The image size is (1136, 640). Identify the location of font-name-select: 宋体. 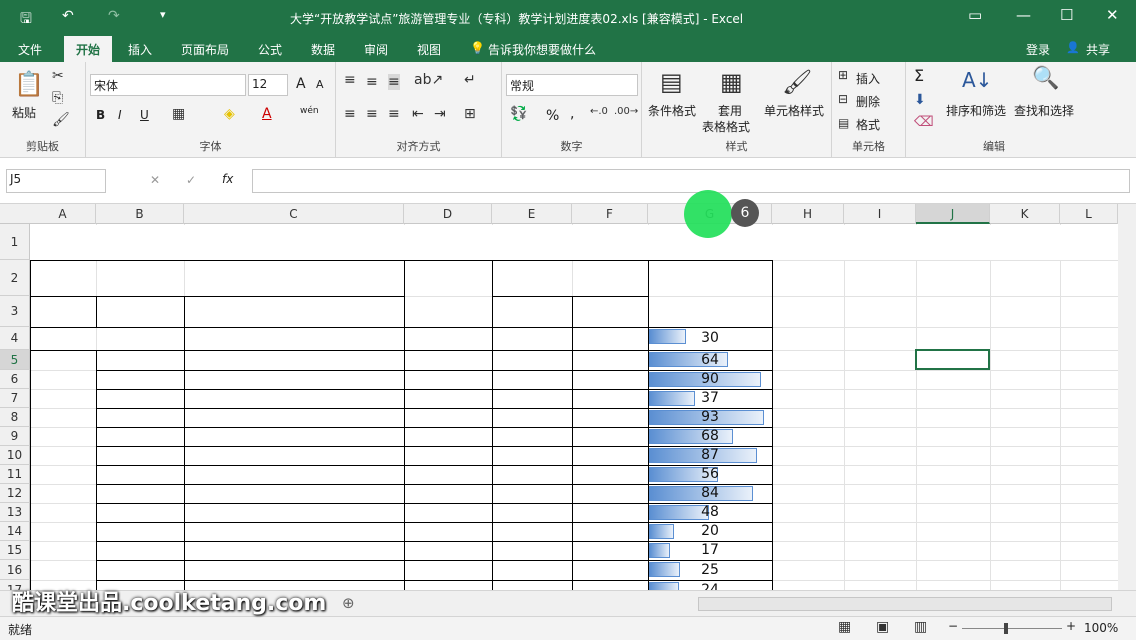
(168, 85).